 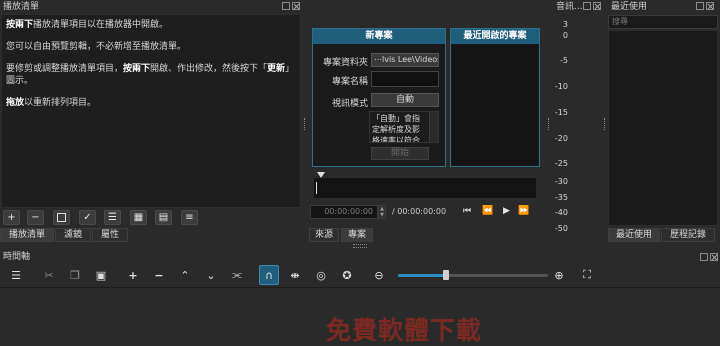 I want to click on description-scrollbar, so click(x=433, y=127).